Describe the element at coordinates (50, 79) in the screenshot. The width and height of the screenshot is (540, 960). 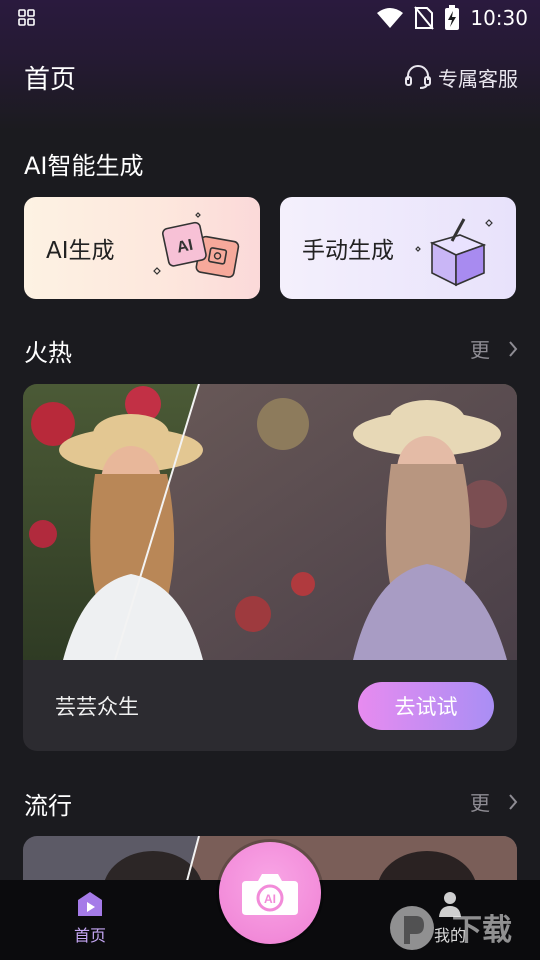
I see `page-title: 首页` at that location.